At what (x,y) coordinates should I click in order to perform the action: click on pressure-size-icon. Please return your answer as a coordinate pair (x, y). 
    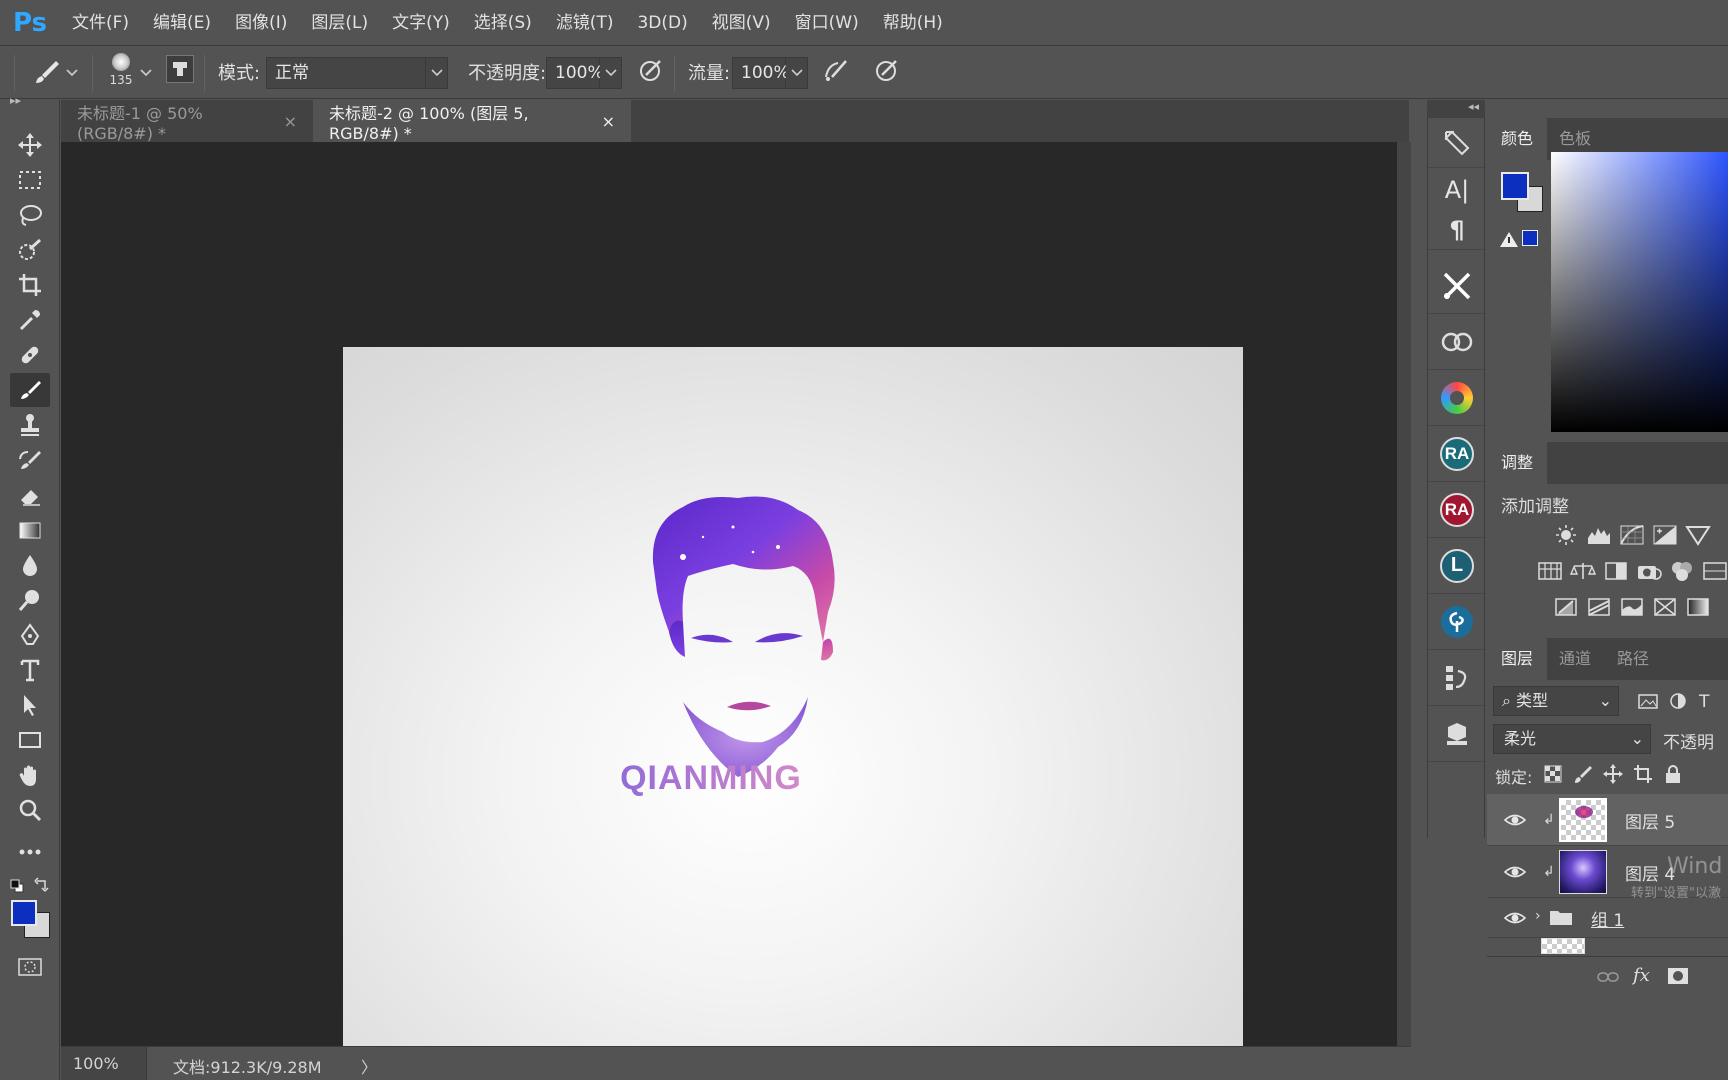
    Looking at the image, I should click on (887, 70).